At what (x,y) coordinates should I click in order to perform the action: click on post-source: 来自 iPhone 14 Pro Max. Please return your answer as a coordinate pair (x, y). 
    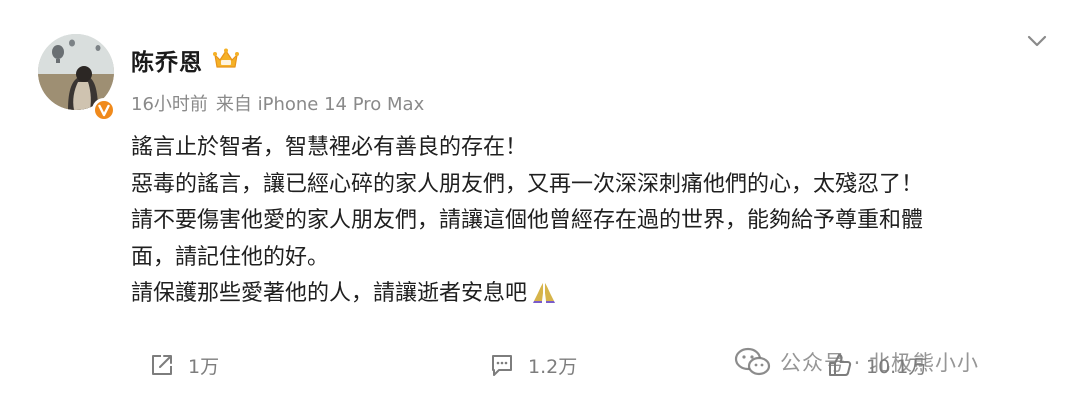
    Looking at the image, I should click on (320, 104).